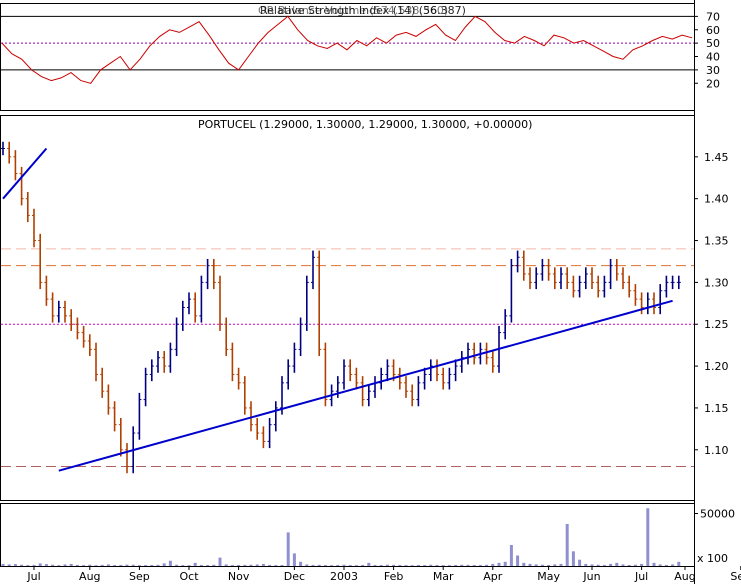 The height and width of the screenshot is (588, 741). What do you see at coordinates (713, 16) in the screenshot?
I see `rsi-tick-label: 70` at bounding box center [713, 16].